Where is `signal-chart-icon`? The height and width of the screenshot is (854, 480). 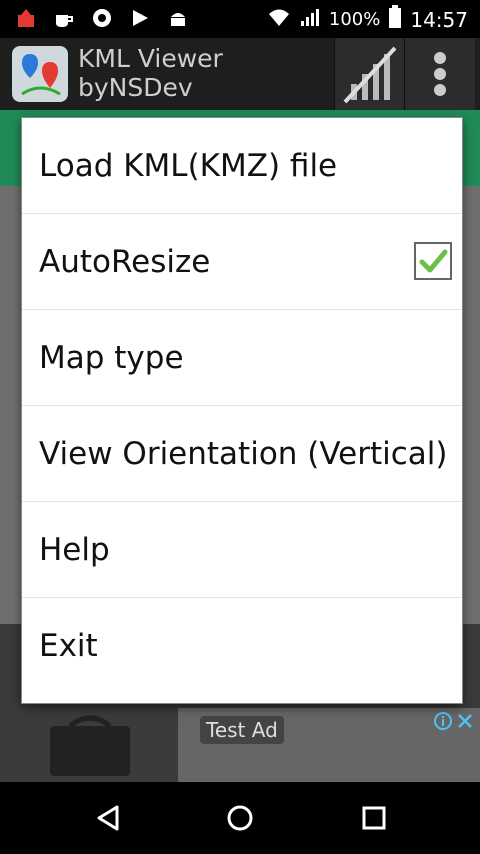 signal-chart-icon is located at coordinates (370, 75).